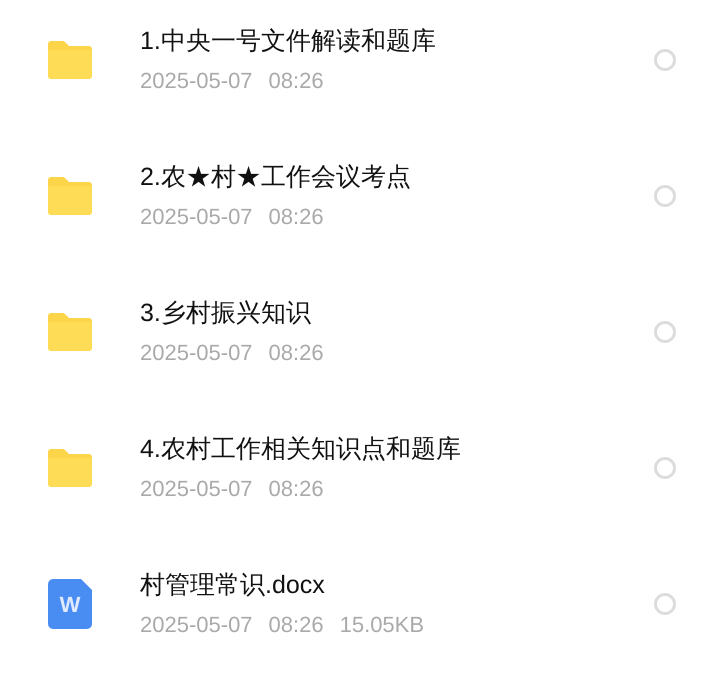 The height and width of the screenshot is (692, 720). What do you see at coordinates (397, 449) in the screenshot?
I see `file-name: 4.农村工作相关知识点和题库` at bounding box center [397, 449].